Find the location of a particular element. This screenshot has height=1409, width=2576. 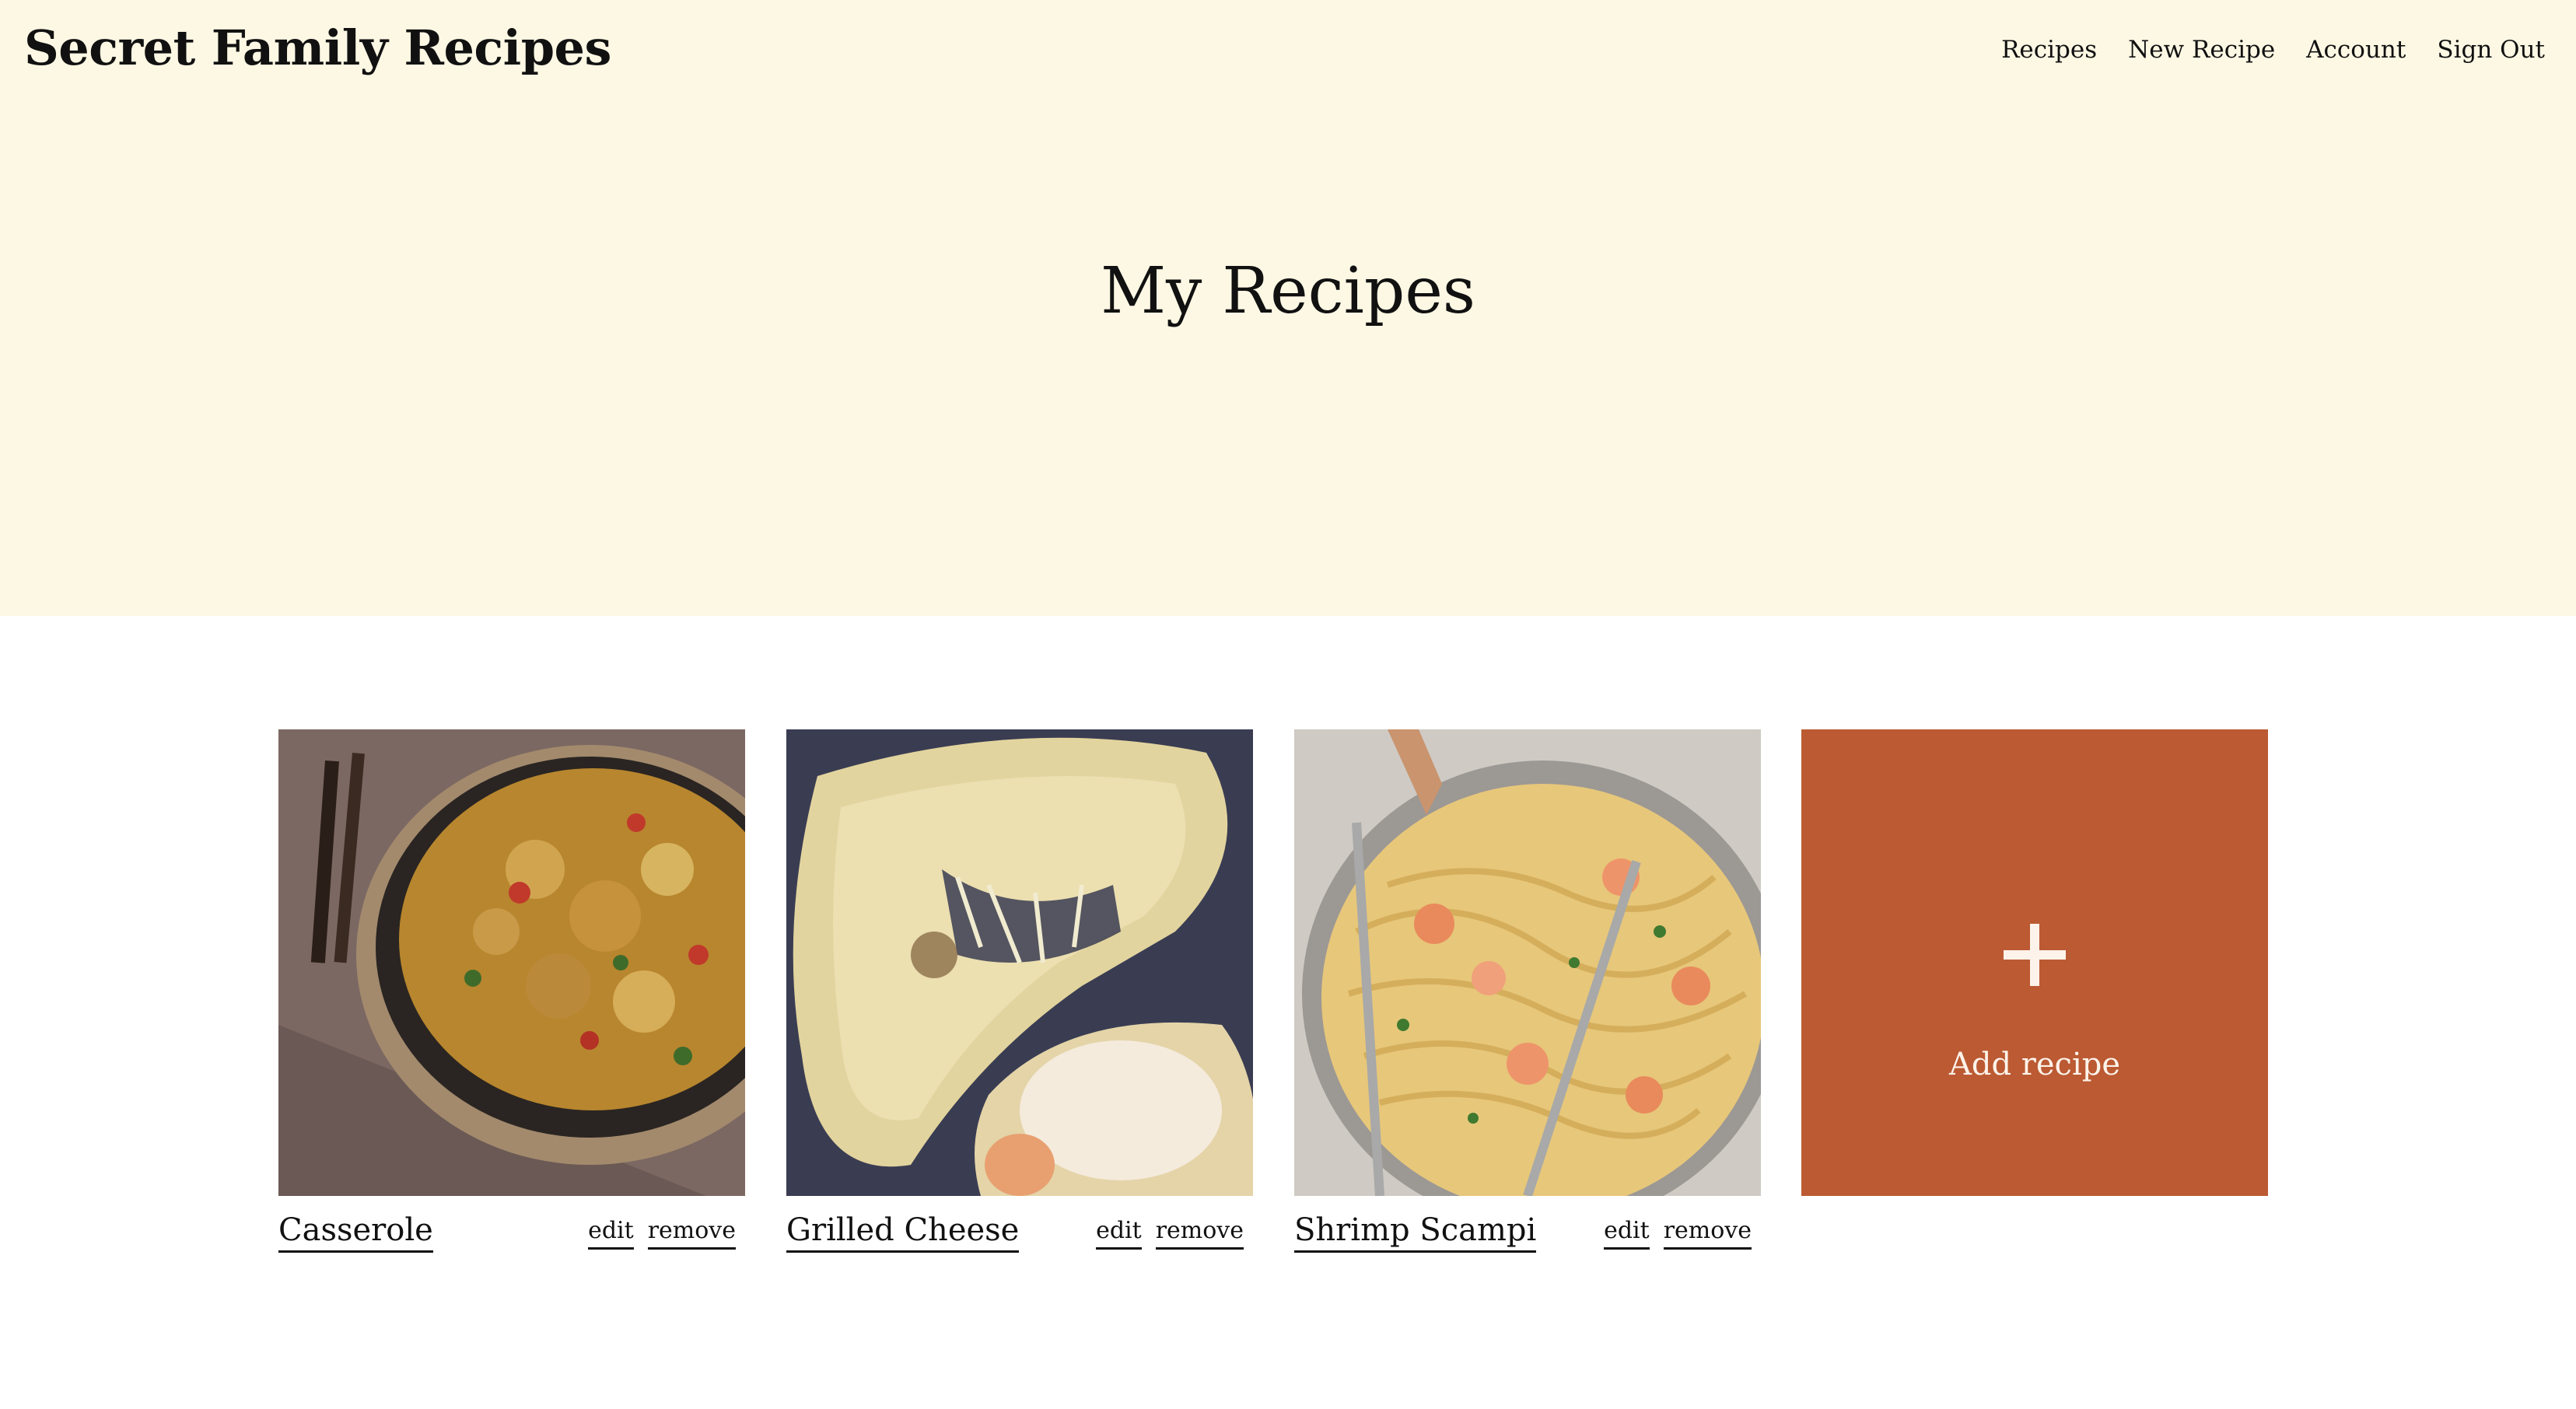

main-nav: Recipes New Recipe Account Sign Out is located at coordinates (2273, 50).